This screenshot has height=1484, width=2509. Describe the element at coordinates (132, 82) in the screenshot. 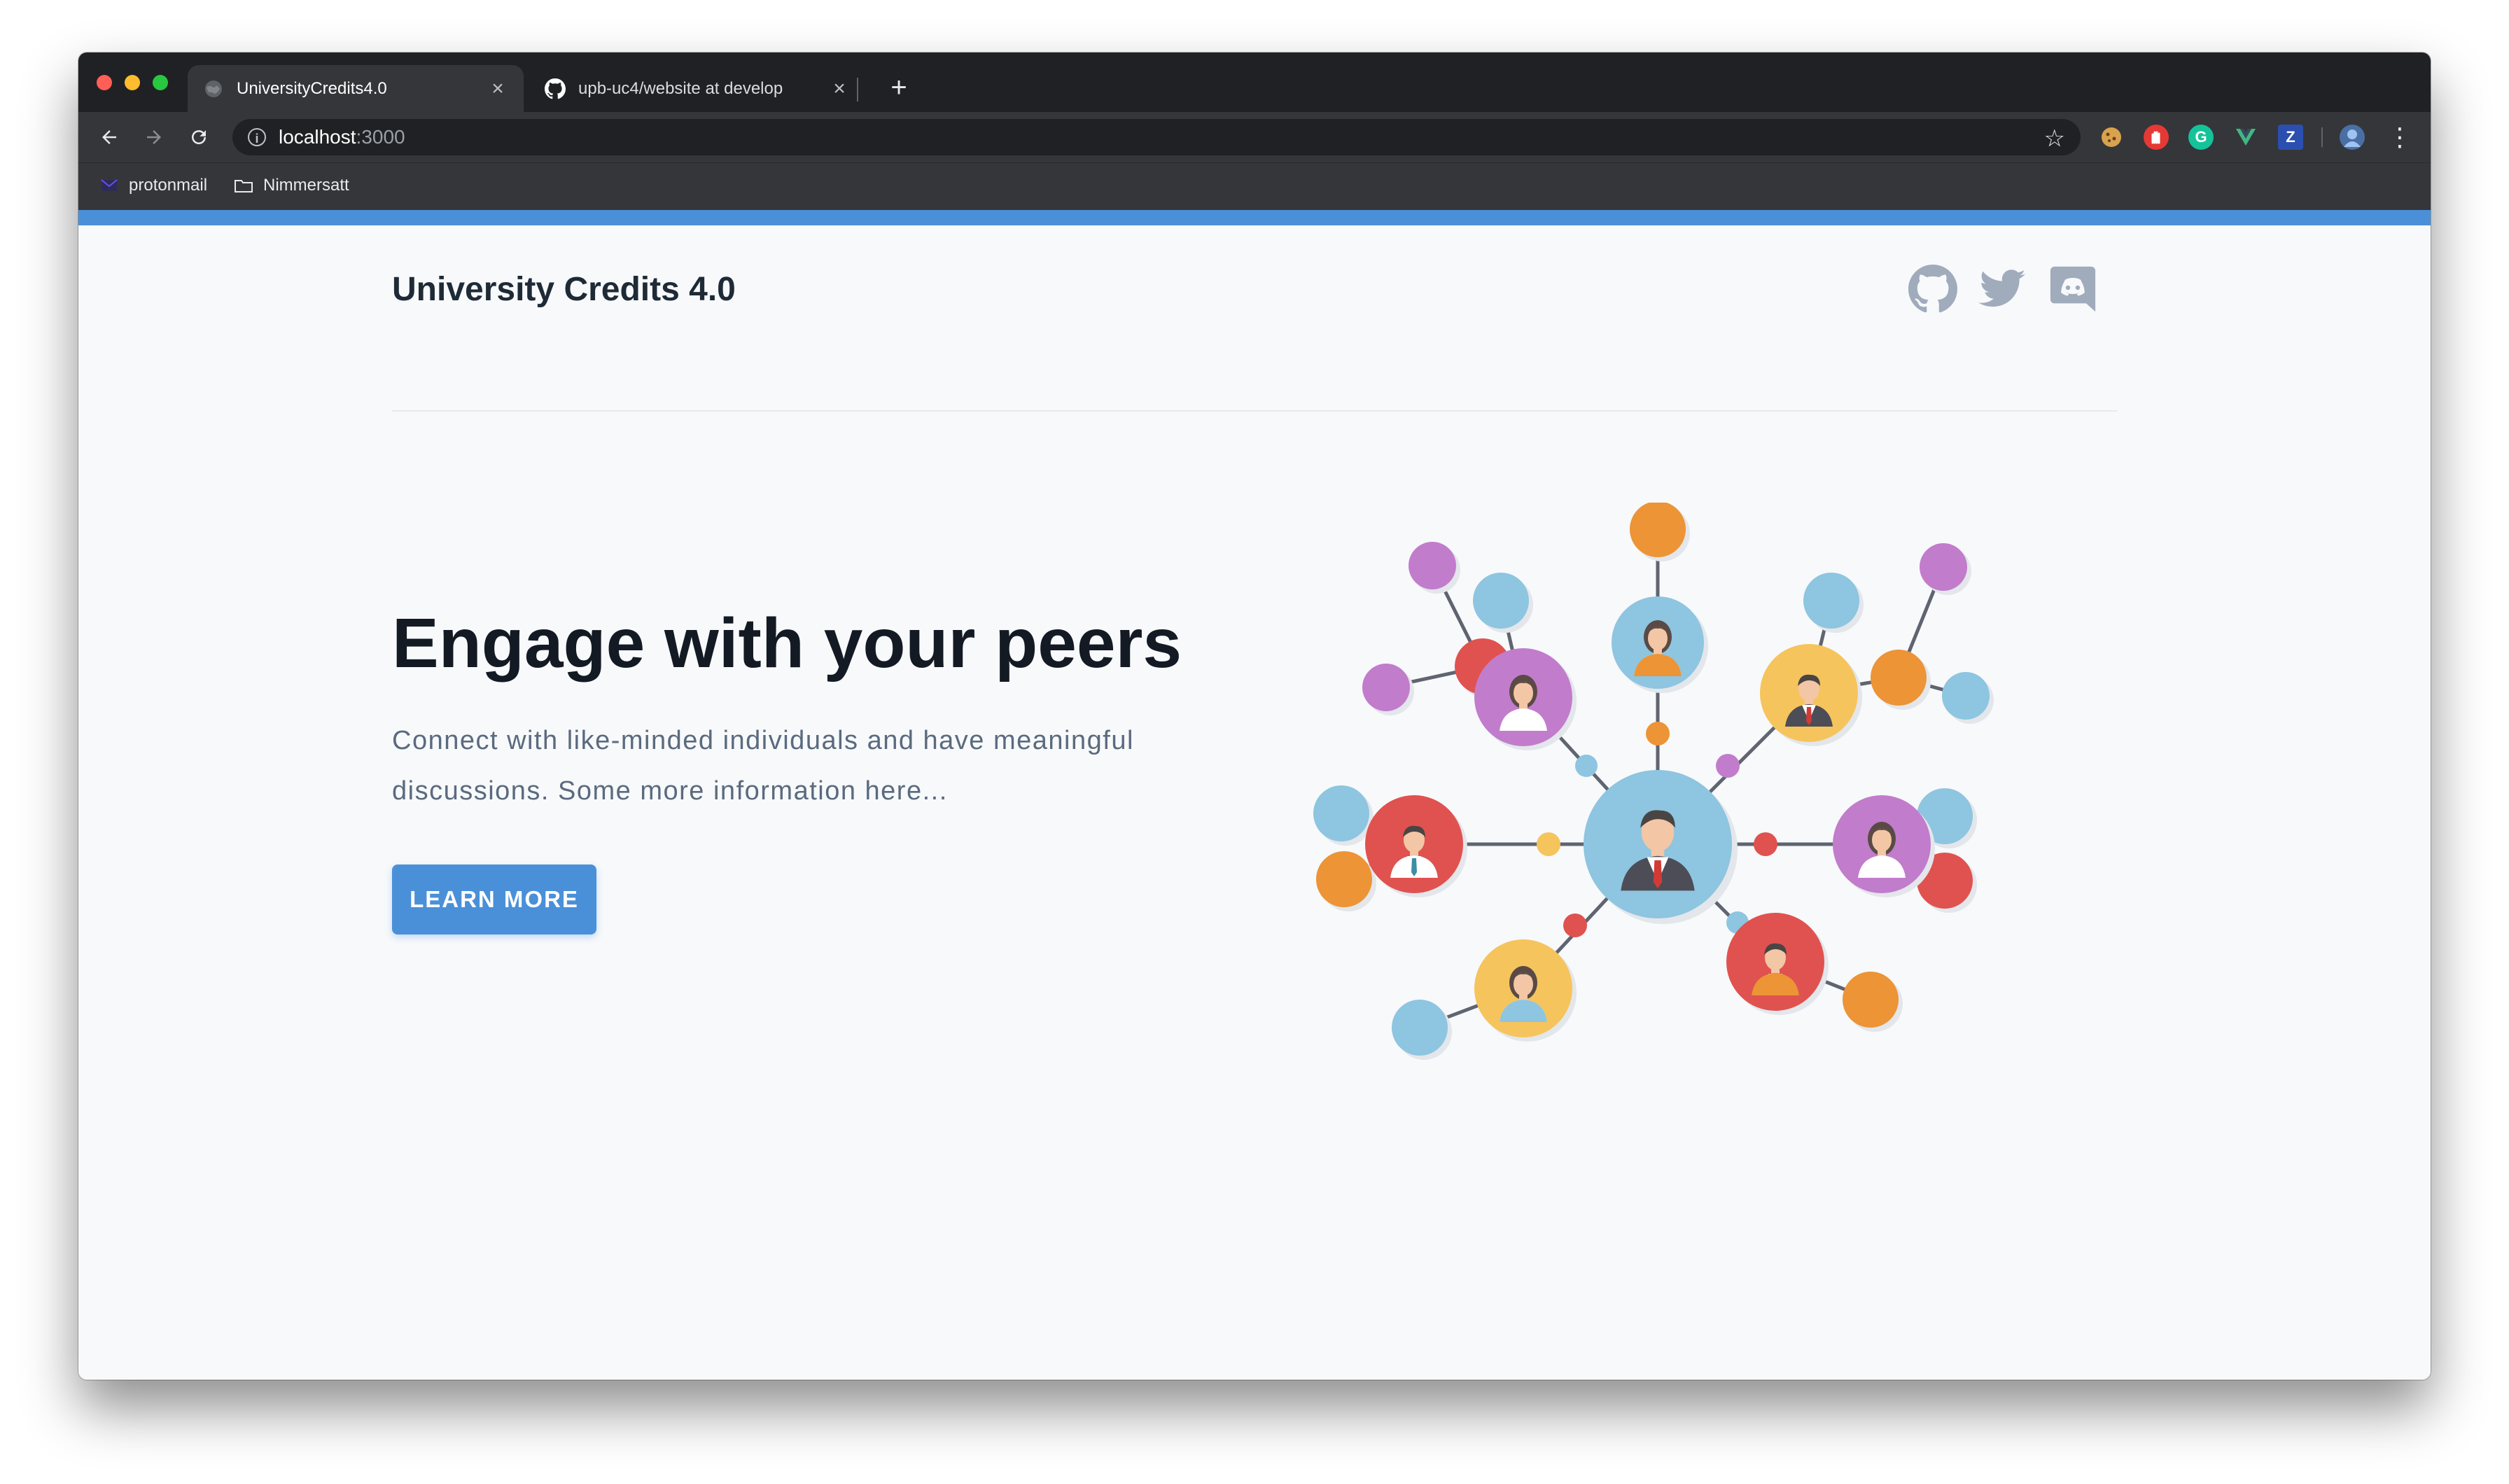

I see `minimize-window-button` at that location.